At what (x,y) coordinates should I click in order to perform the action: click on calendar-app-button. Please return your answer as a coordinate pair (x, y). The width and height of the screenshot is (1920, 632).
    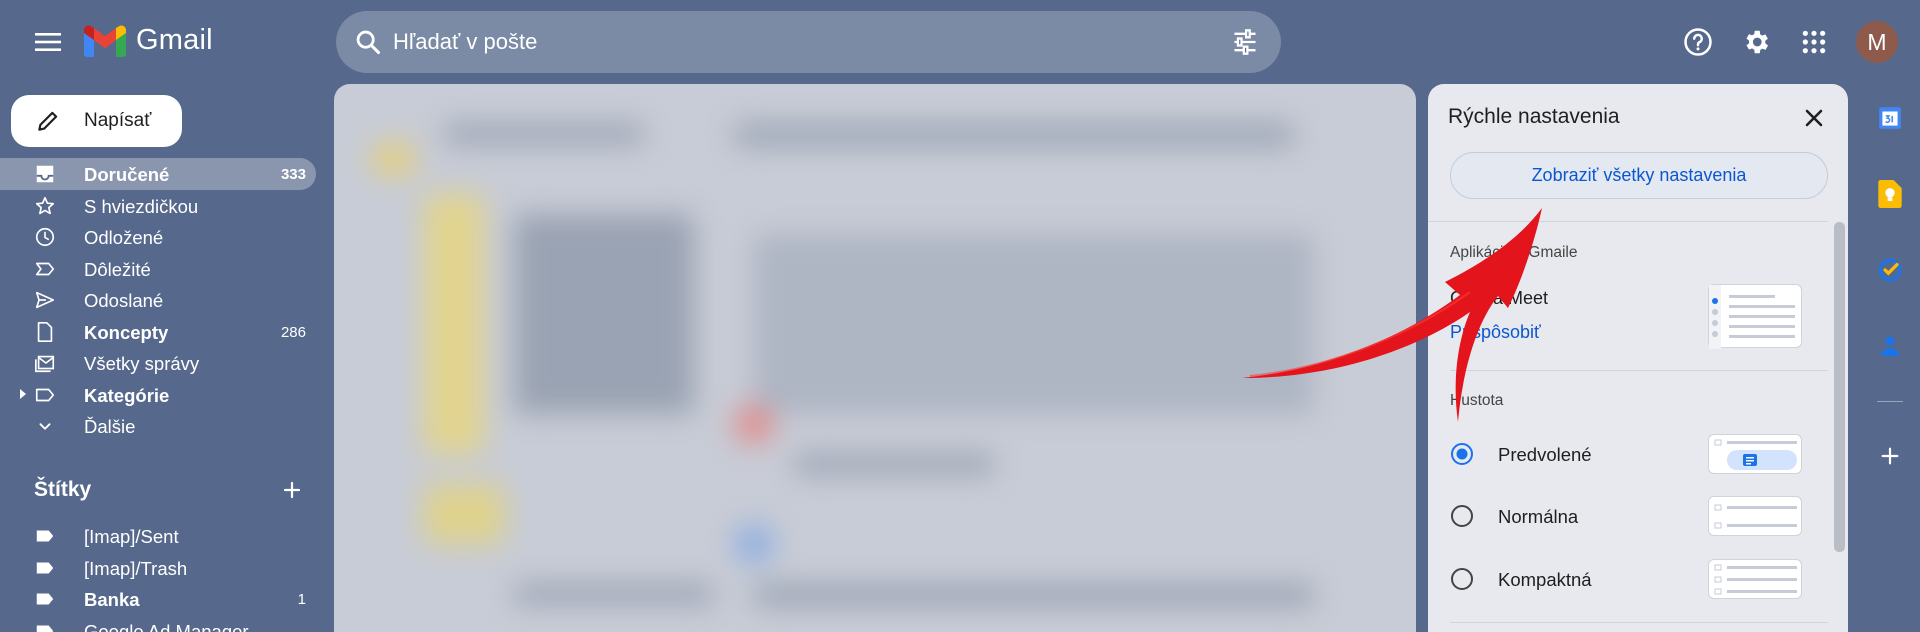
    Looking at the image, I should click on (1890, 118).